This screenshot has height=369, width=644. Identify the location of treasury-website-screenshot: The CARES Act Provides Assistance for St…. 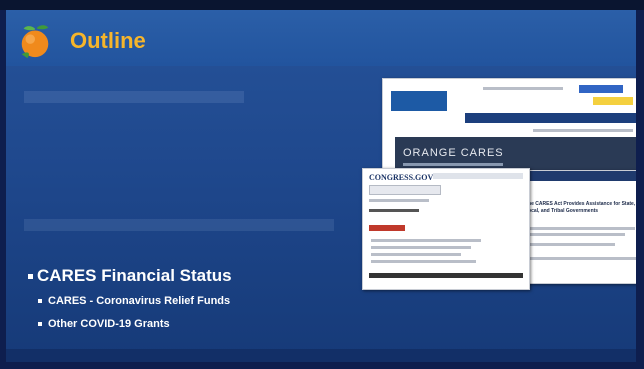
(577, 227).